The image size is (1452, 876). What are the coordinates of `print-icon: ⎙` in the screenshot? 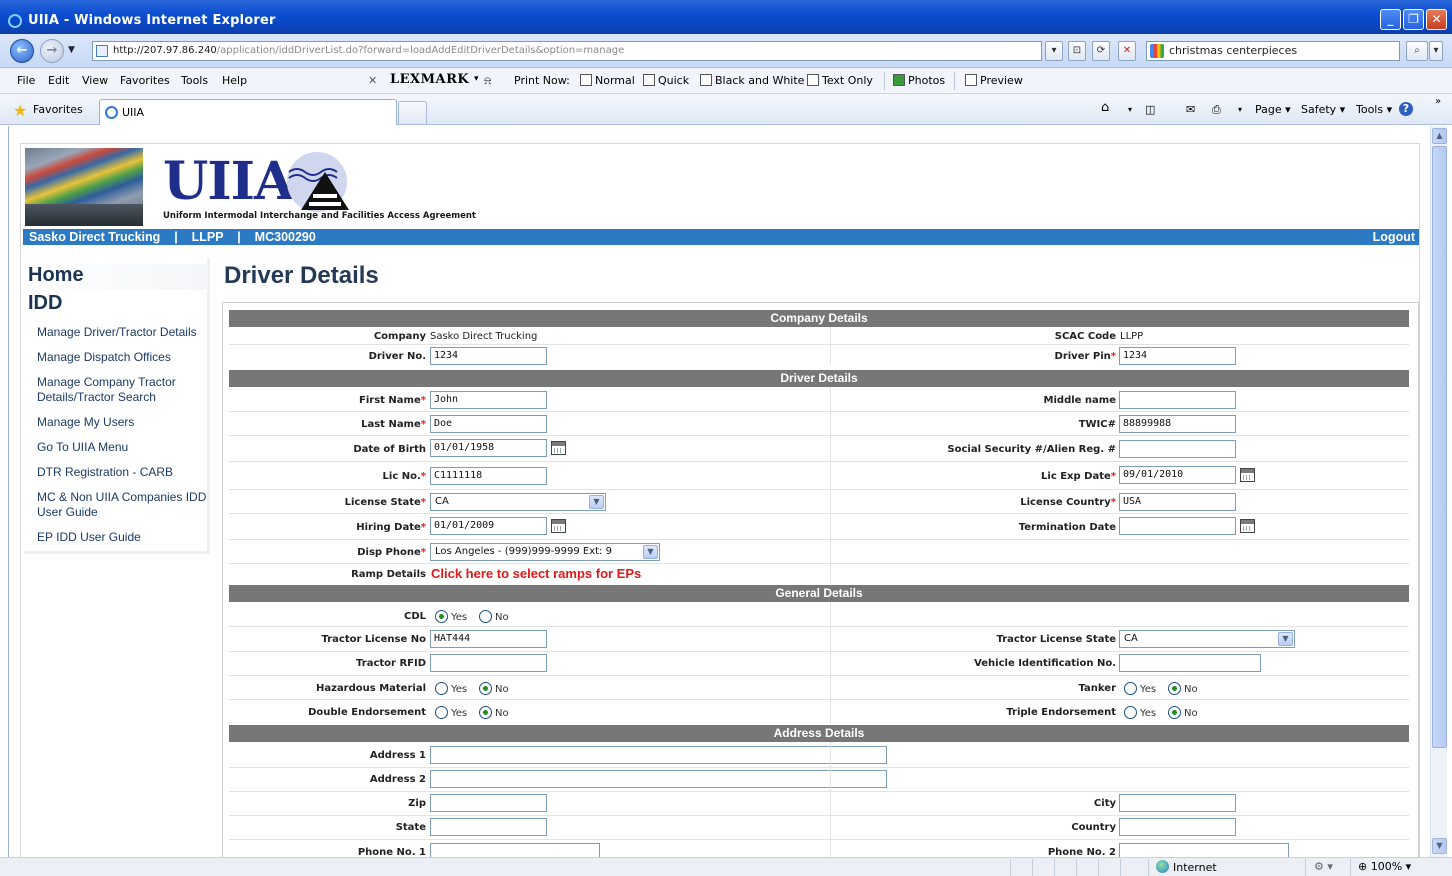 It's located at (1216, 110).